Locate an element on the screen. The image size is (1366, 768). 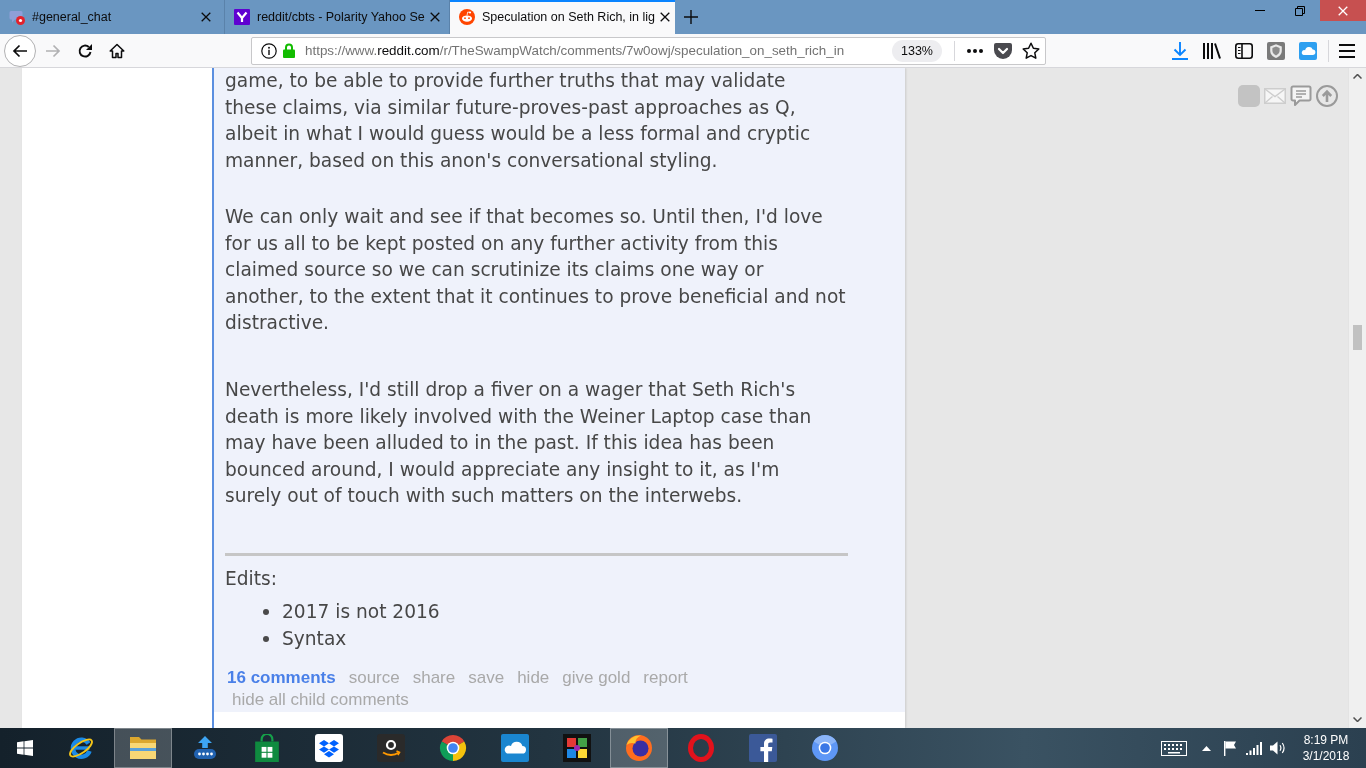
action-link: hide is located at coordinates (533, 677).